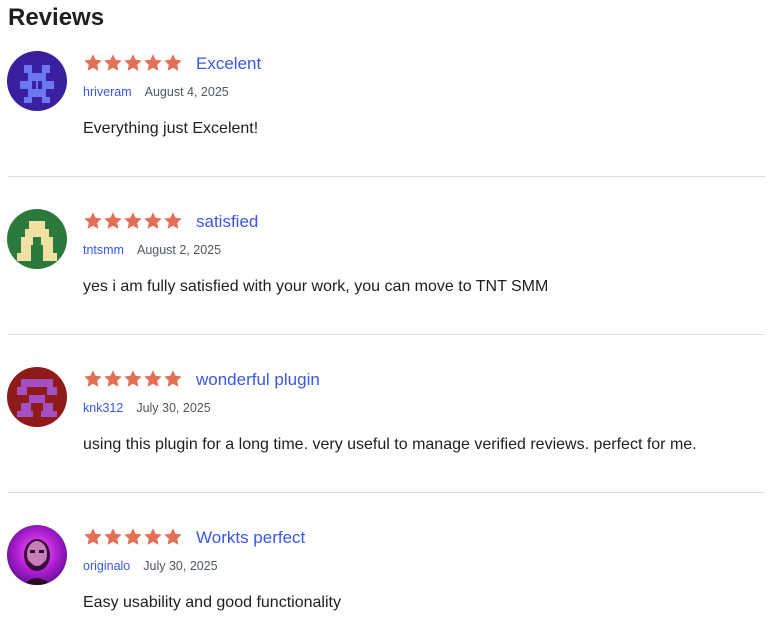  What do you see at coordinates (179, 250) in the screenshot?
I see `review-date: August 2, 2025` at bounding box center [179, 250].